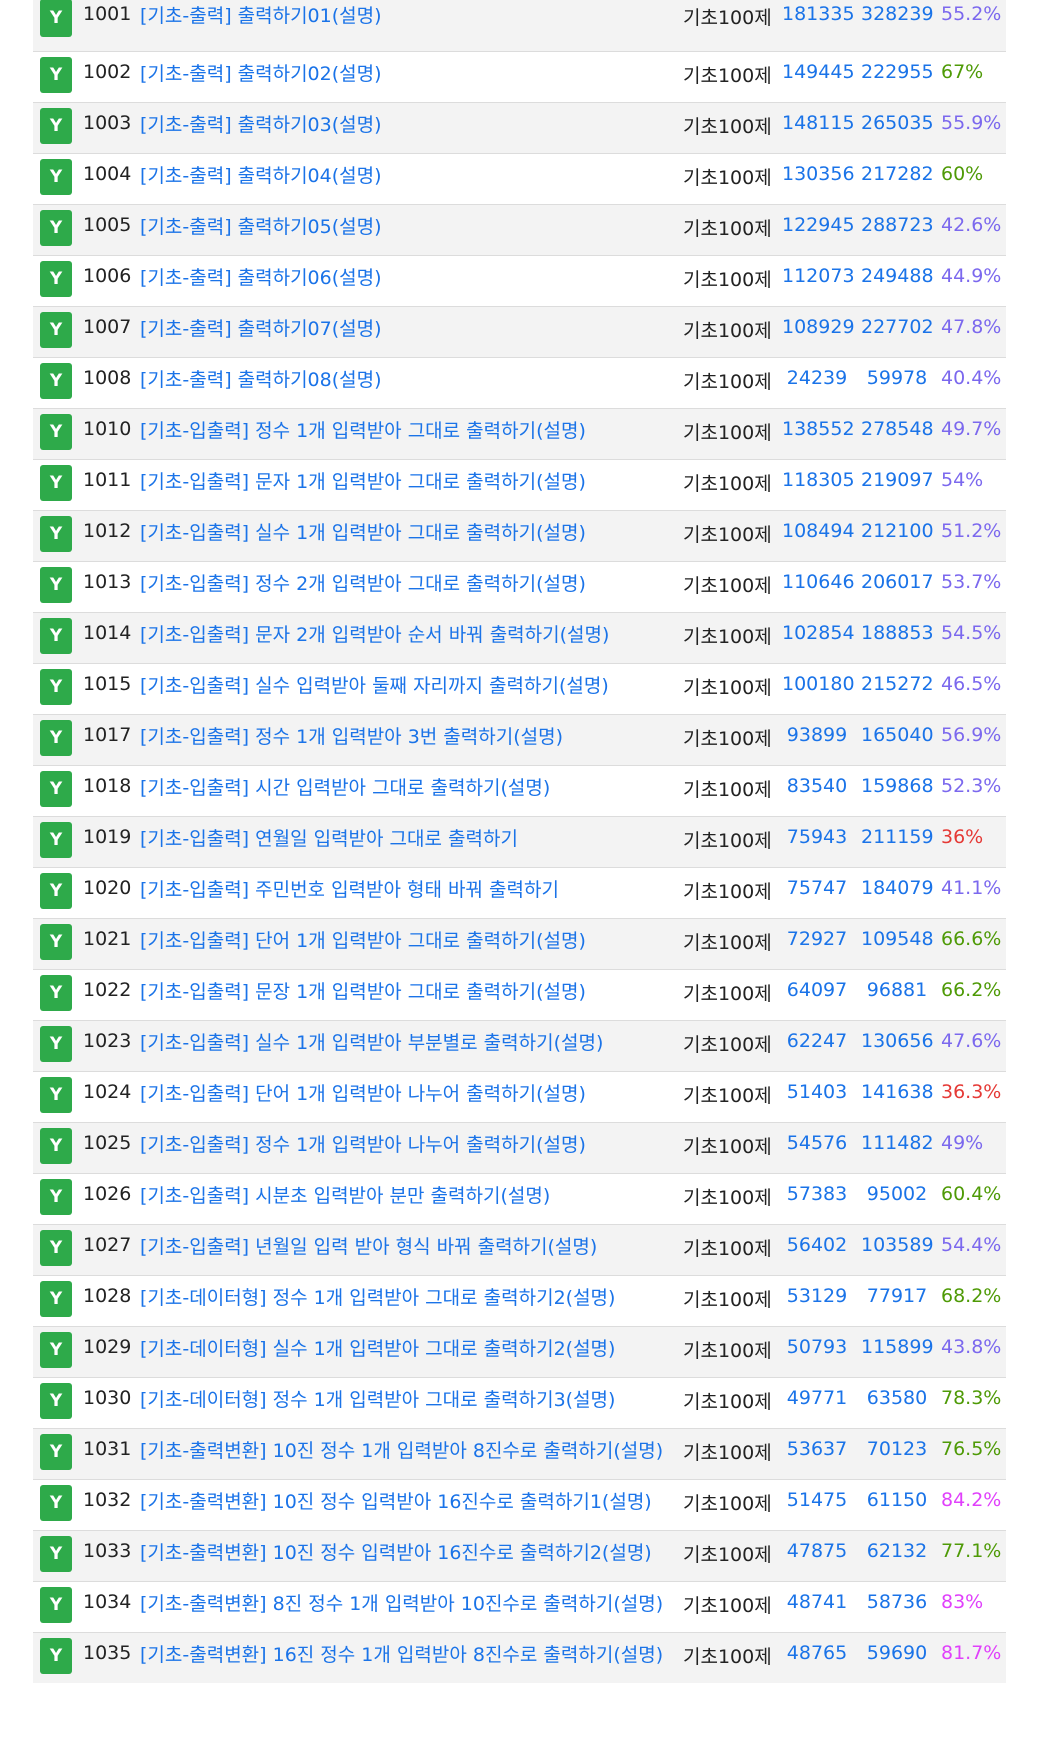 Image resolution: width=1048 pixels, height=1756 pixels. Describe the element at coordinates (818, 429) in the screenshot. I see `solved-count-link: 138552` at that location.